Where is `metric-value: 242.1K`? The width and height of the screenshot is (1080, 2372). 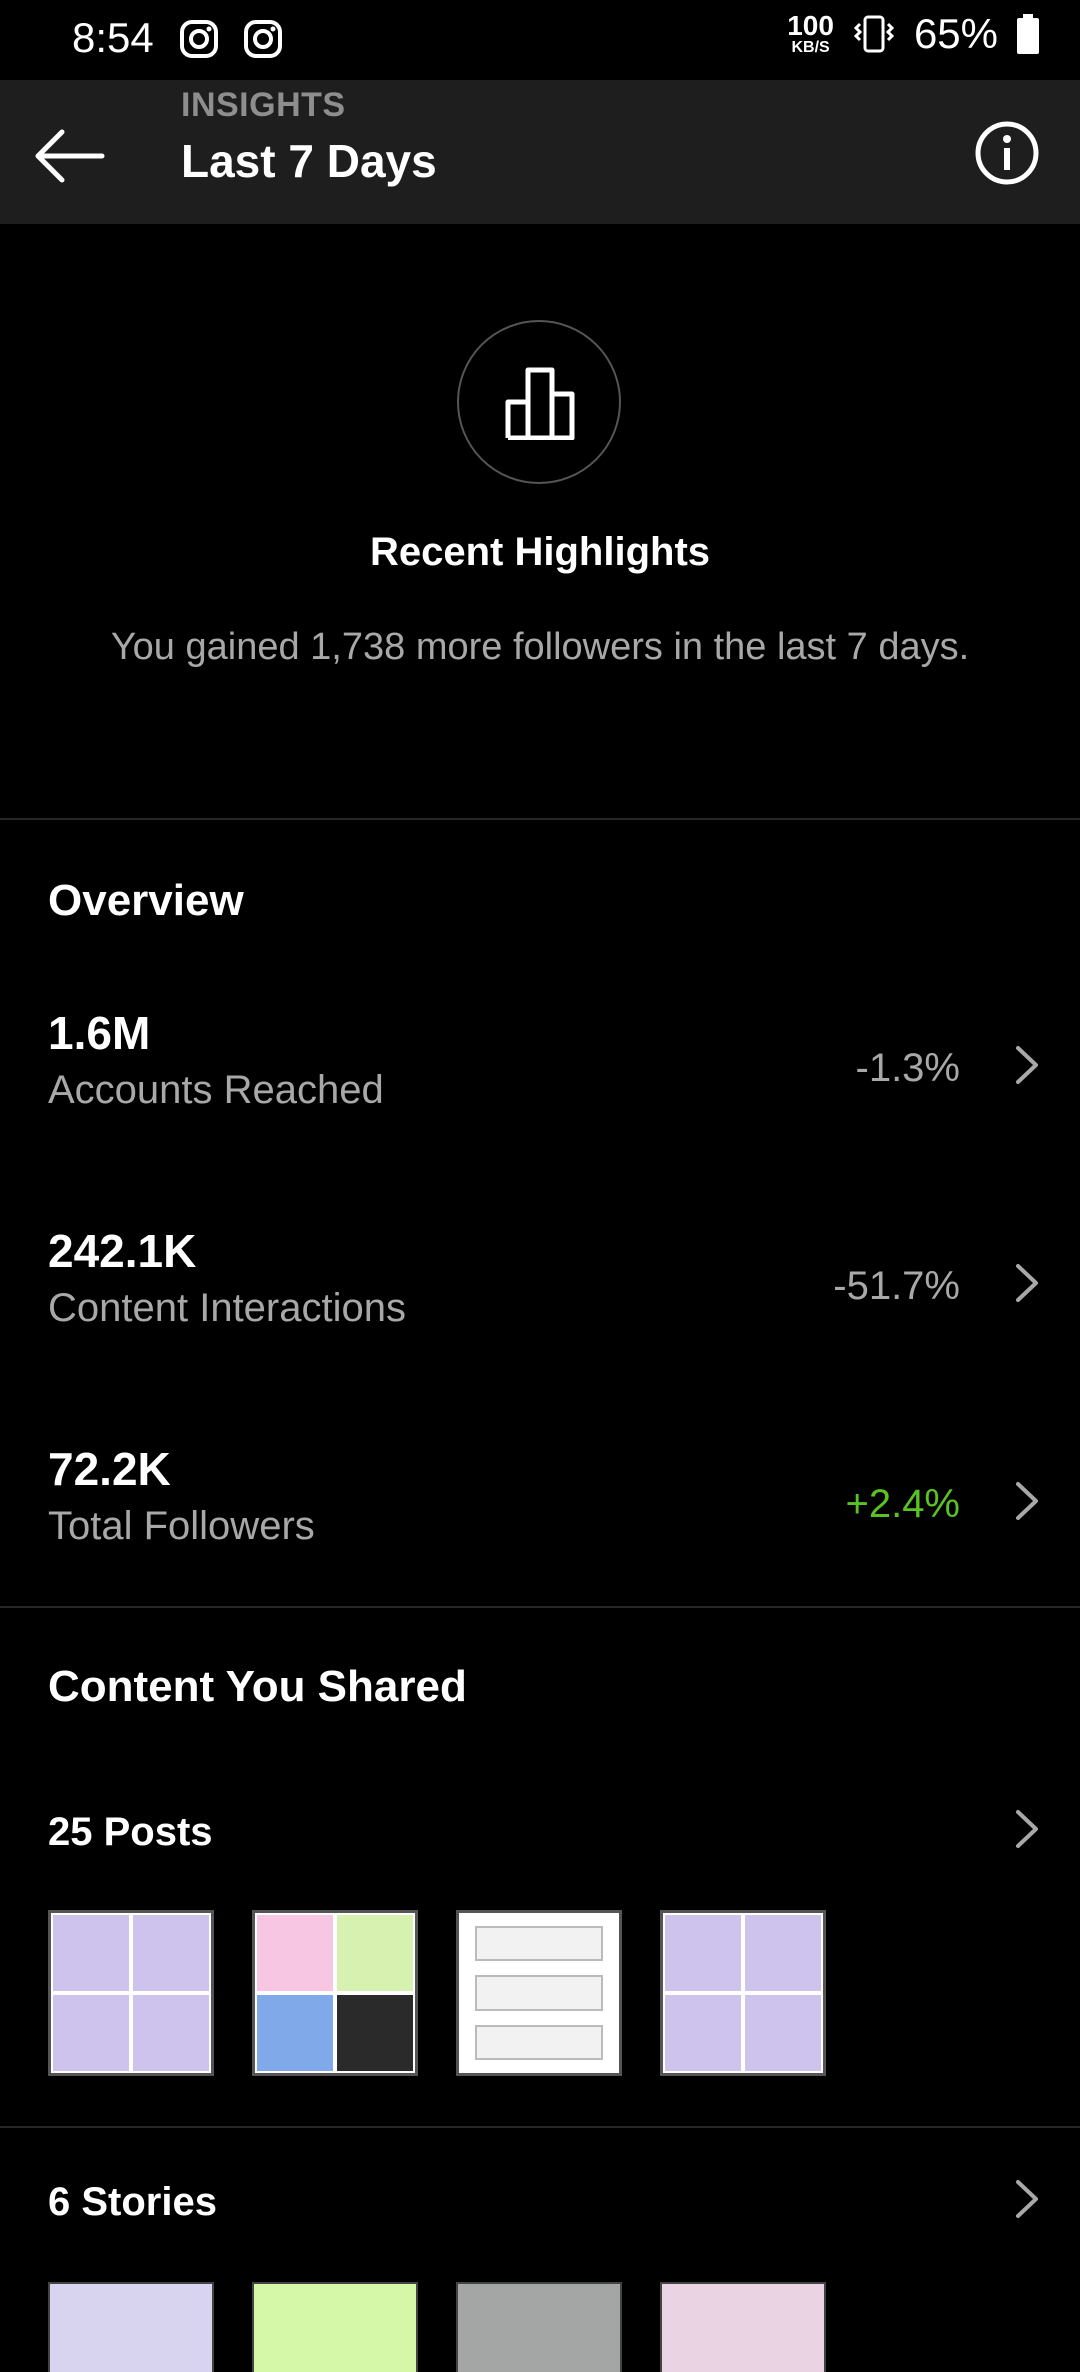
metric-value: 242.1K is located at coordinates (122, 1251).